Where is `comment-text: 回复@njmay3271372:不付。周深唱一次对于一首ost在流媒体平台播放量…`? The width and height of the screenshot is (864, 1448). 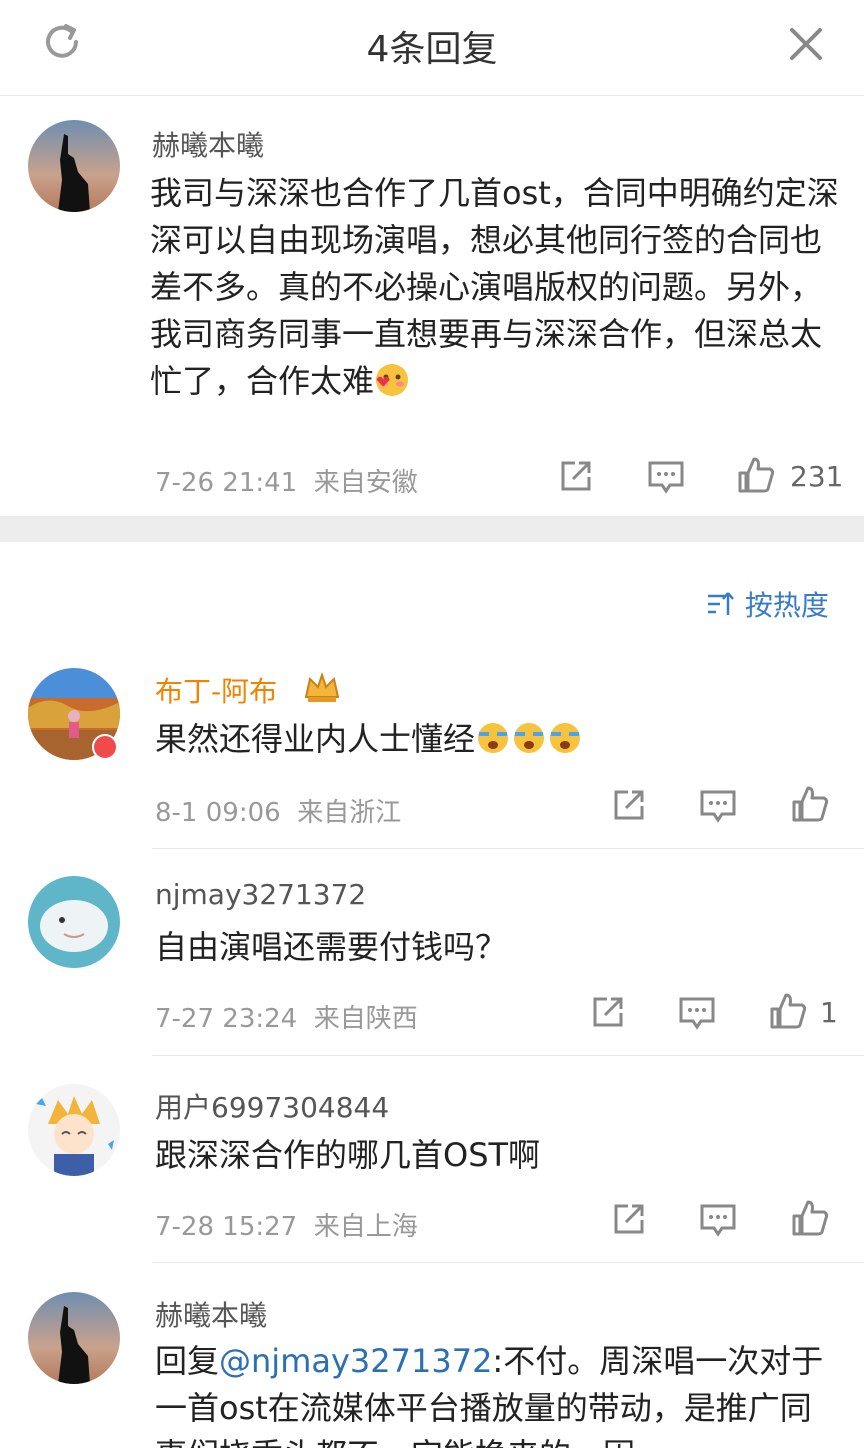 comment-text: 回复@njmay3271372:不付。周深唱一次对于一首ost在流媒体平台播放量… is located at coordinates (495, 1393).